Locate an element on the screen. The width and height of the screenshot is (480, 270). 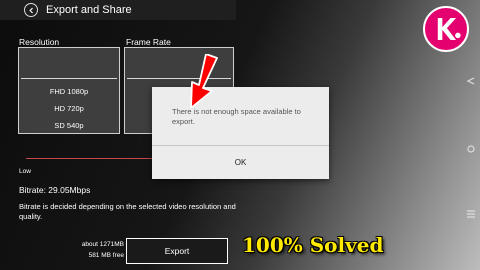
ok-button: OK is located at coordinates (240, 162).